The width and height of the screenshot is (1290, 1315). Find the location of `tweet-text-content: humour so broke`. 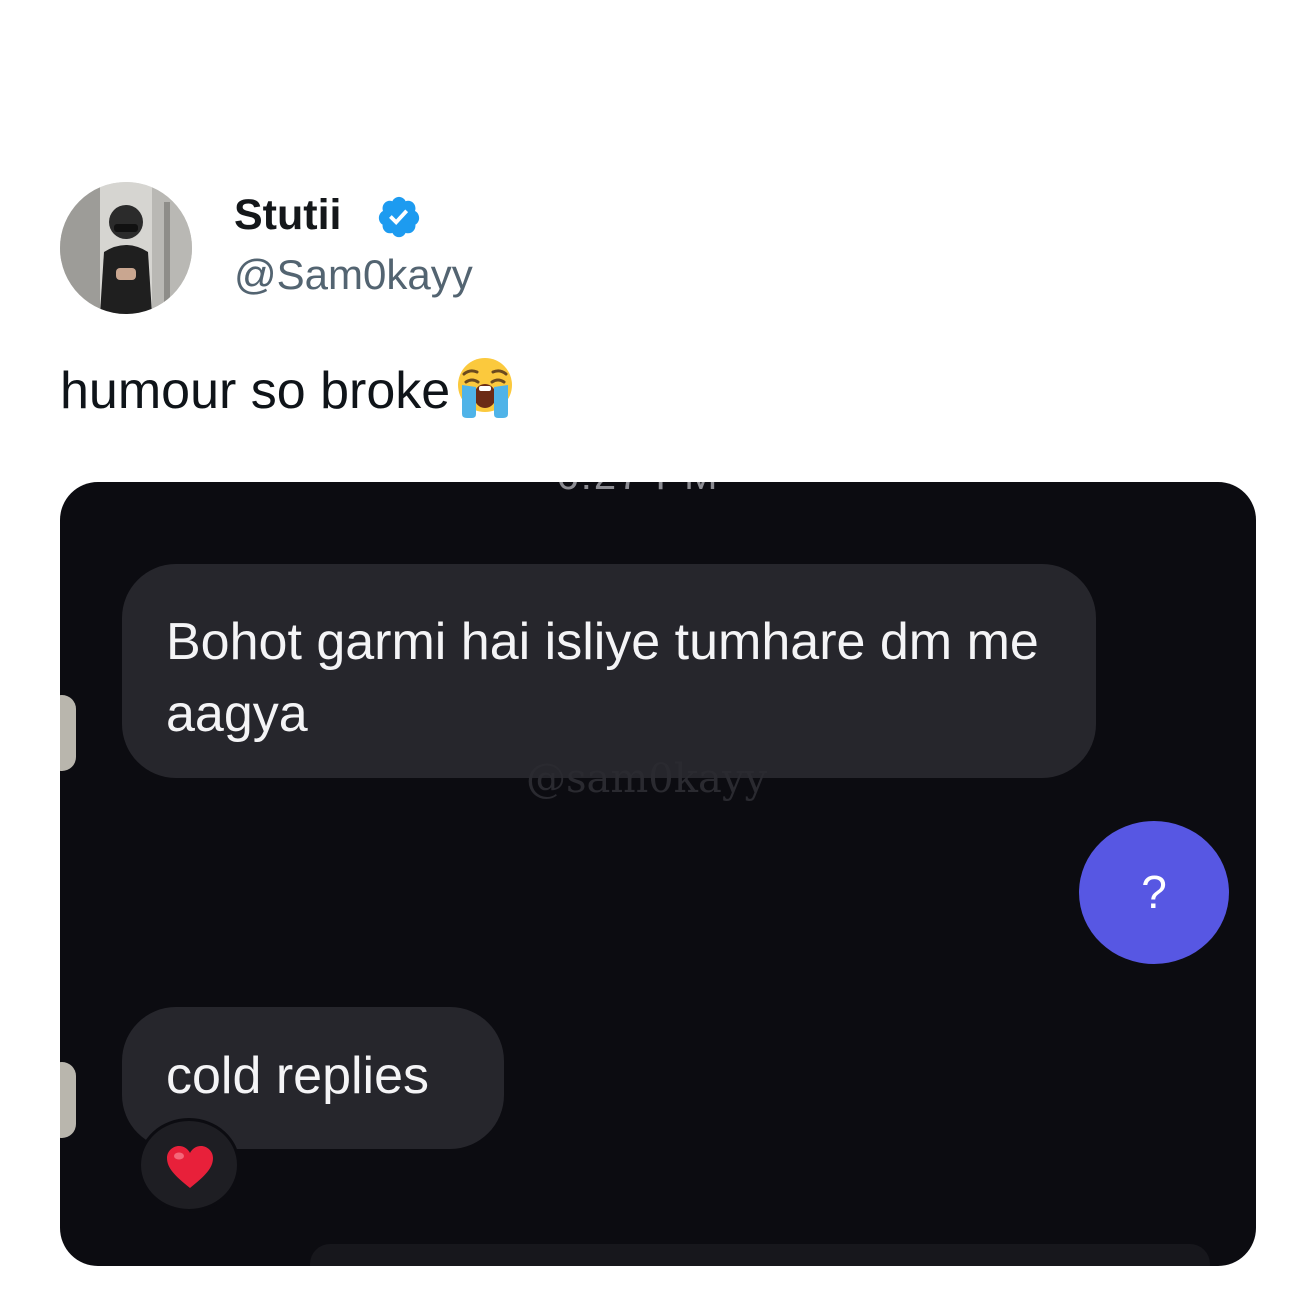

tweet-text-content: humour so broke is located at coordinates (255, 391).